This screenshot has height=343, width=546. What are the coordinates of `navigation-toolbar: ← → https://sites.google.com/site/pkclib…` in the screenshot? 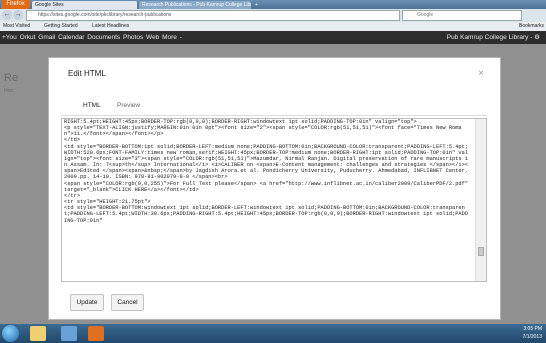 It's located at (273, 15).